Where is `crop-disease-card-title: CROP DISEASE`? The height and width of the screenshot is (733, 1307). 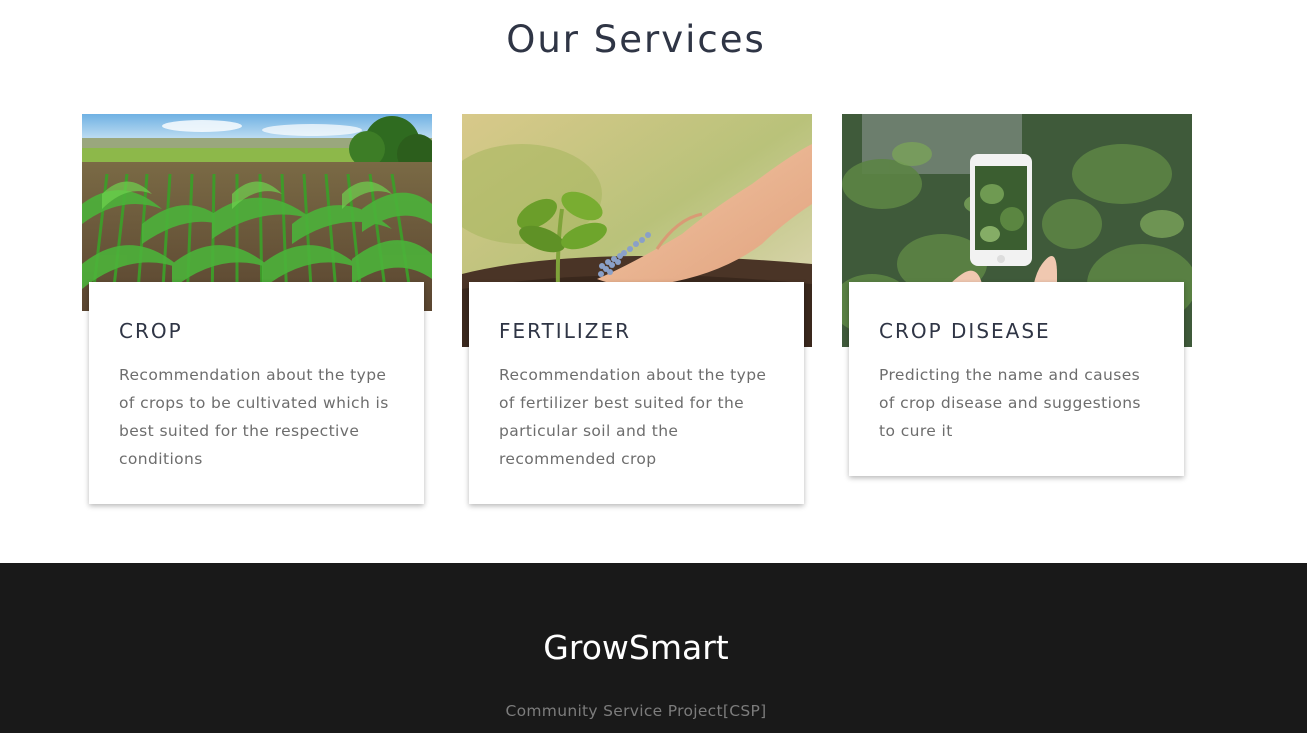
crop-disease-card-title: CROP DISEASE is located at coordinates (965, 331).